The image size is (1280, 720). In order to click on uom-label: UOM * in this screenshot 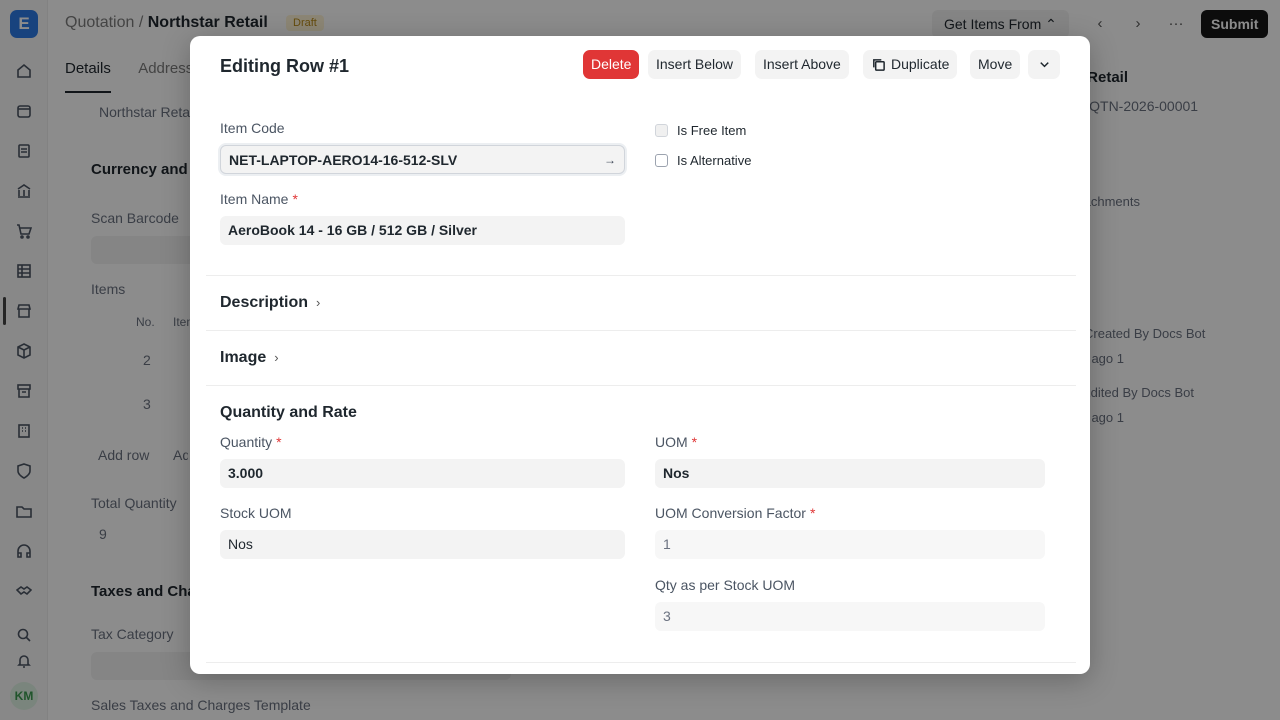, I will do `click(676, 442)`.